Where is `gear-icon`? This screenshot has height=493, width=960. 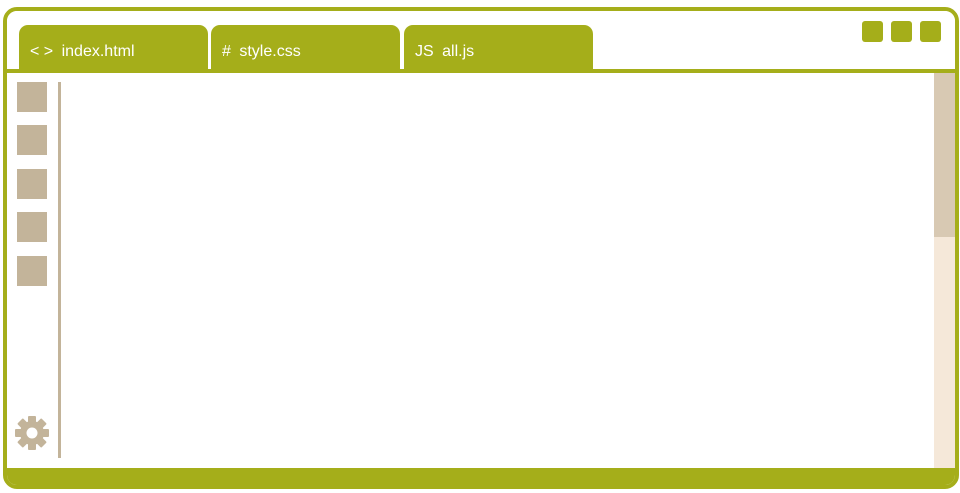 gear-icon is located at coordinates (32, 433).